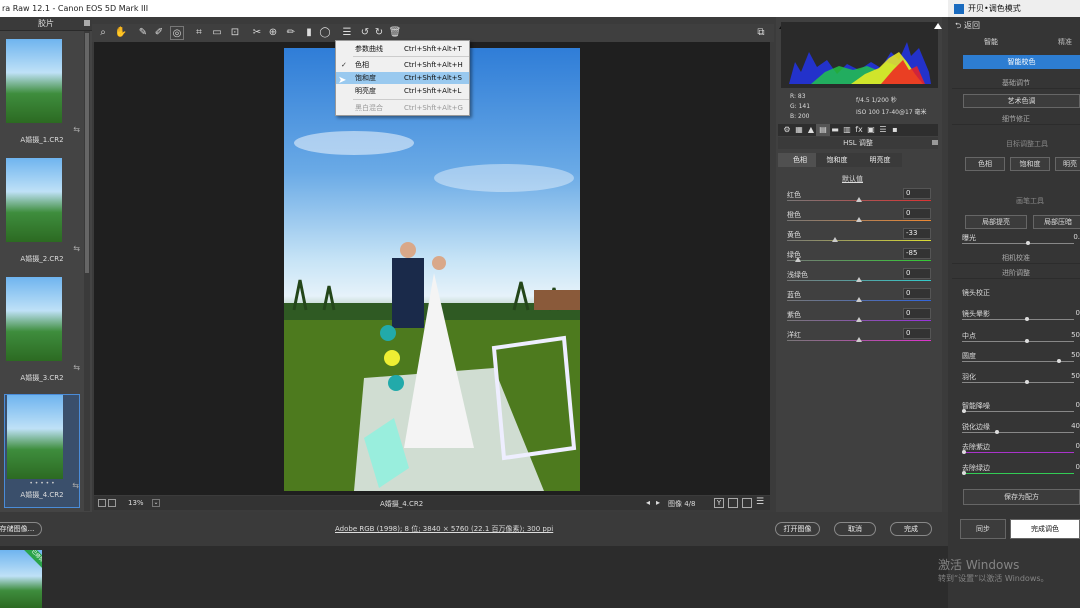  What do you see at coordinates (402, 78) in the screenshot?
I see `menu-item-saturation: 饱和度 Ctrl+Shft+Alt+S` at bounding box center [402, 78].